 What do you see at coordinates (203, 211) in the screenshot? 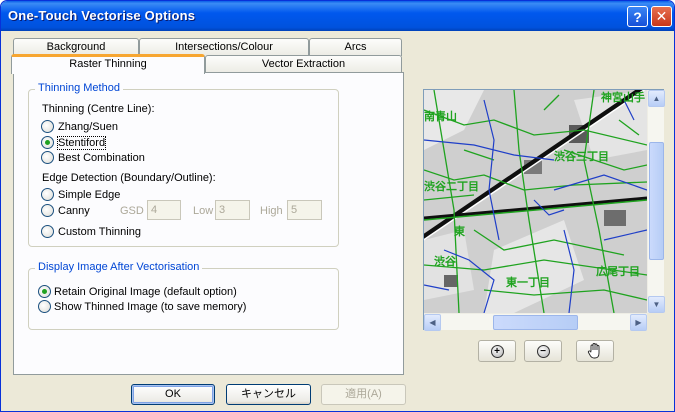
I see `low-label: Low` at bounding box center [203, 211].